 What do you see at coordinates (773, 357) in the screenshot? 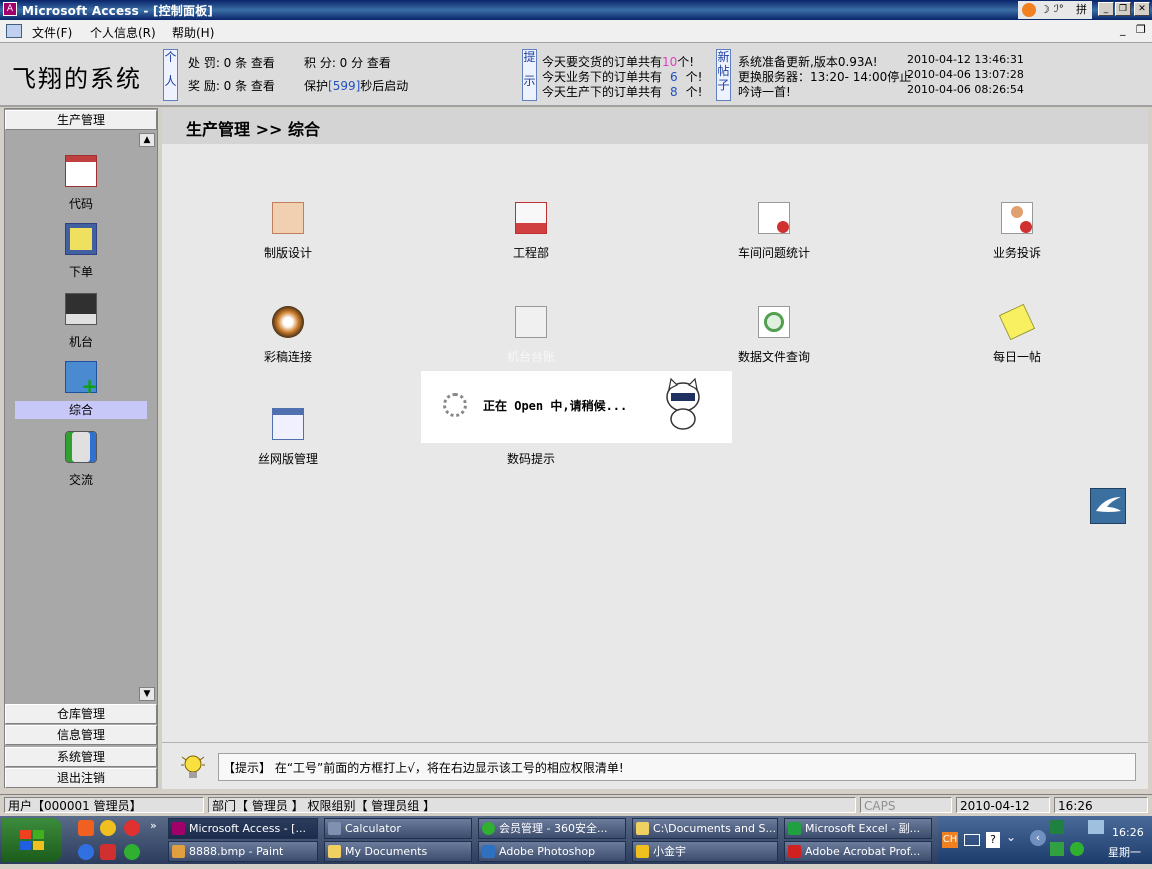
I see `tile-label: 数据文件查询` at bounding box center [773, 357].